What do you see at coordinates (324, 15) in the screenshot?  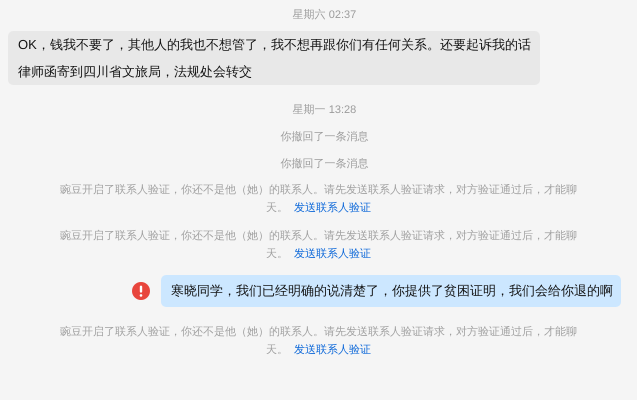 I see `timestamp: 星期六 02:37` at bounding box center [324, 15].